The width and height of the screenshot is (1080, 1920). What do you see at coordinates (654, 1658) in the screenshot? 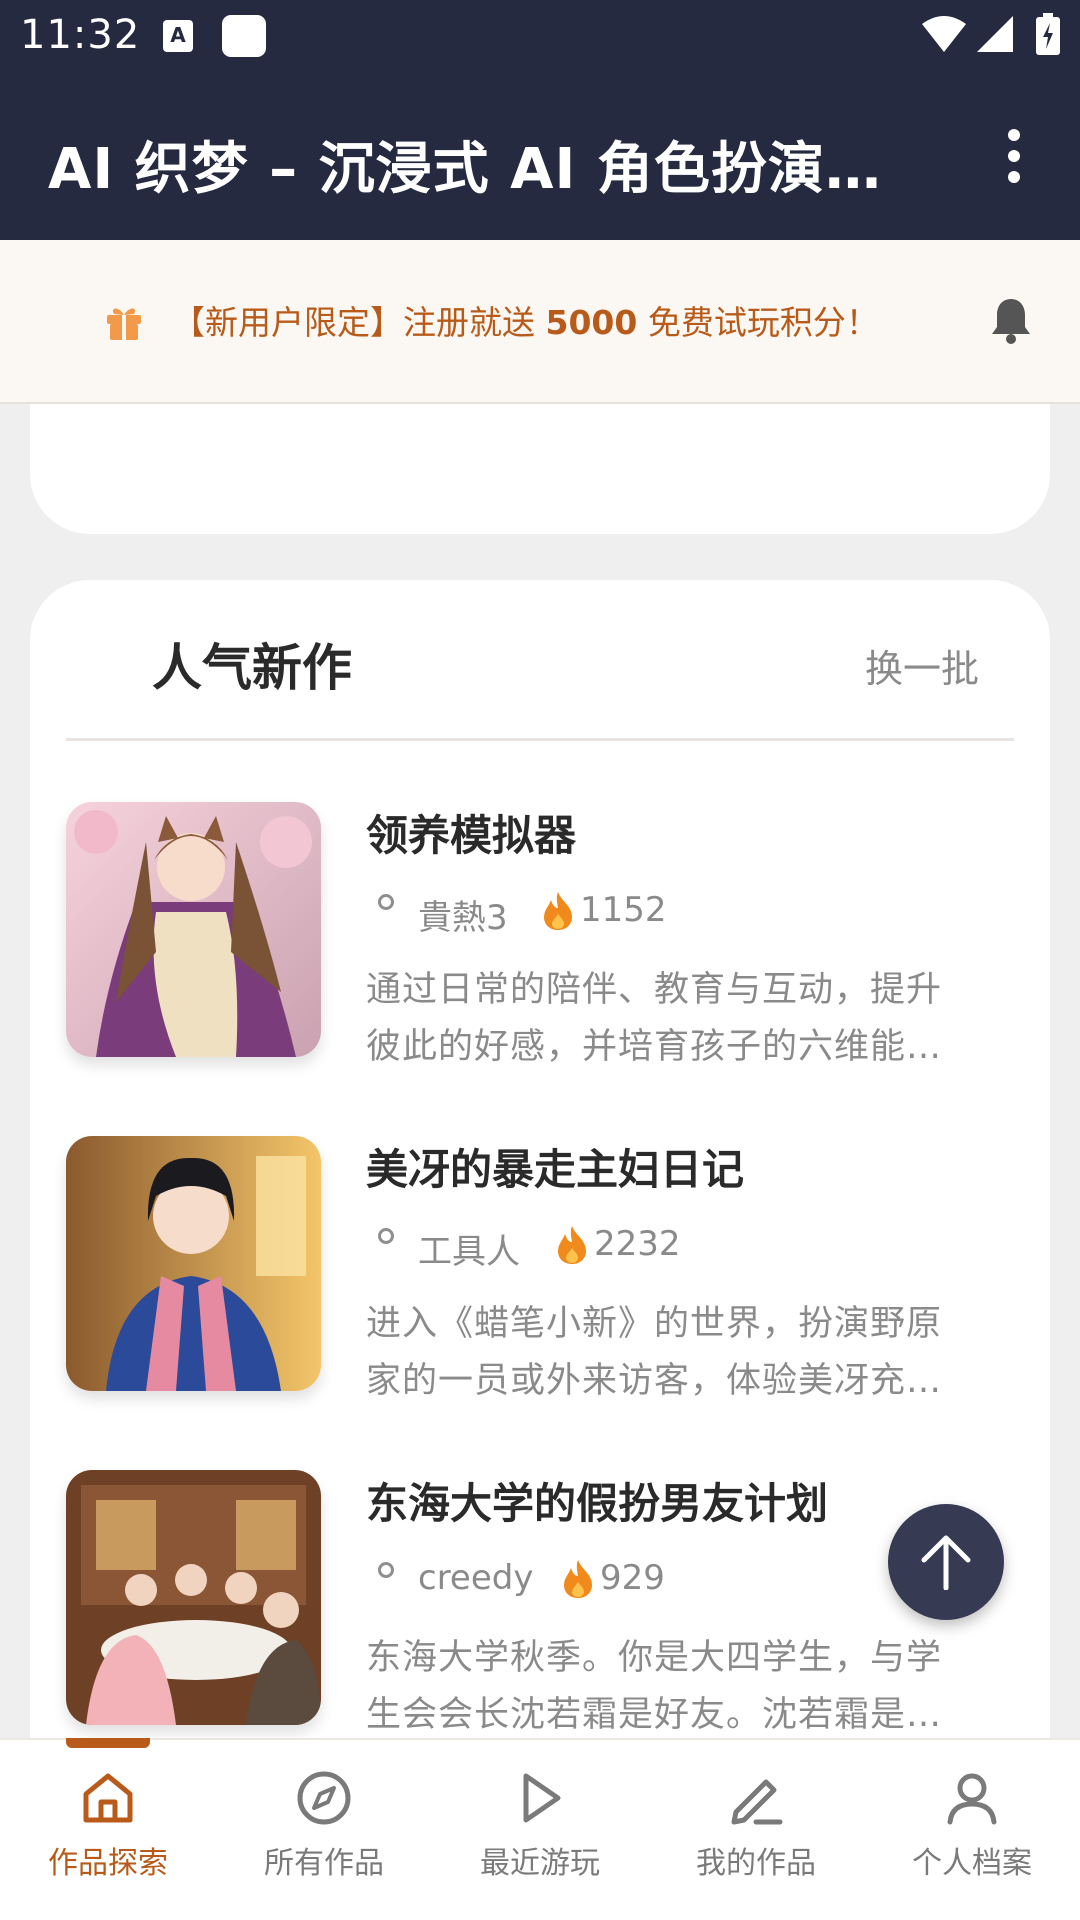
I see `work-description-line: 东海大学秋季。你是大四学生，与学` at bounding box center [654, 1658].